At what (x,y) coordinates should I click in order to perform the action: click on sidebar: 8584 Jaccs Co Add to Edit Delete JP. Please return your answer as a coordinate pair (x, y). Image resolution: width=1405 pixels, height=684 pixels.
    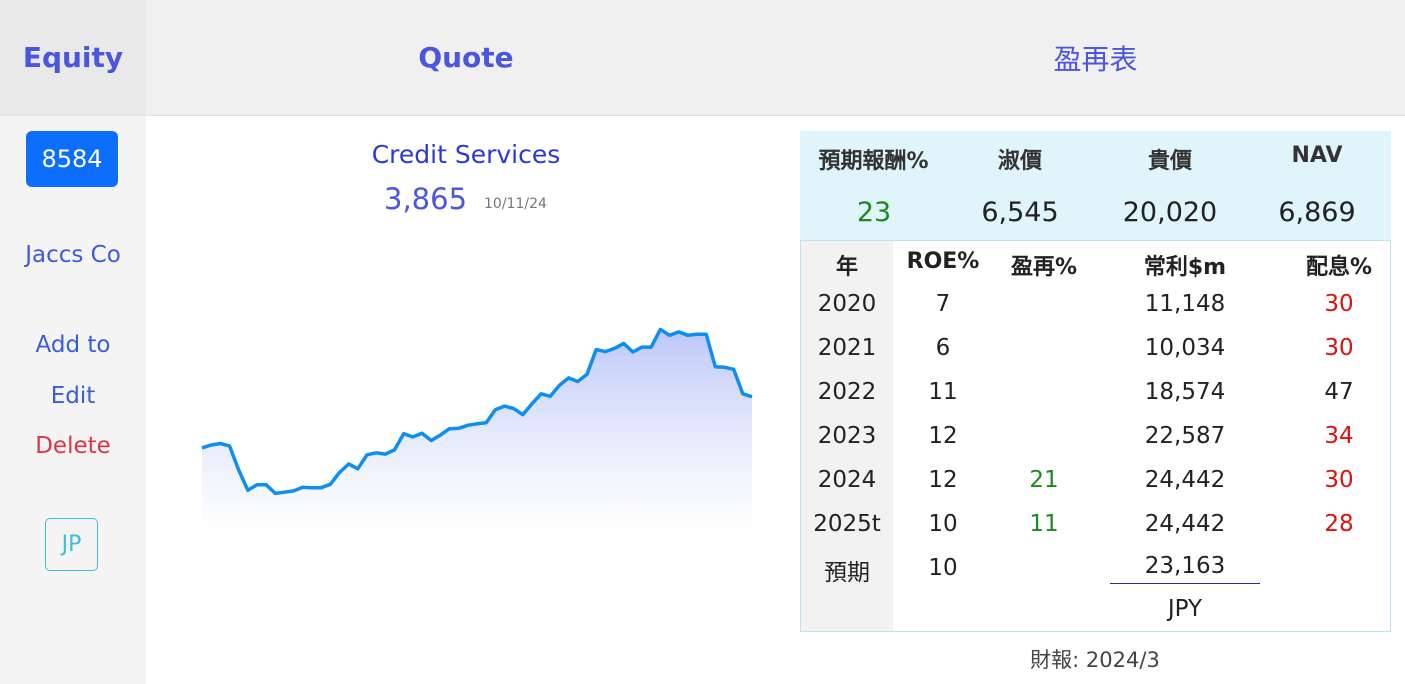
    Looking at the image, I should click on (73, 400).